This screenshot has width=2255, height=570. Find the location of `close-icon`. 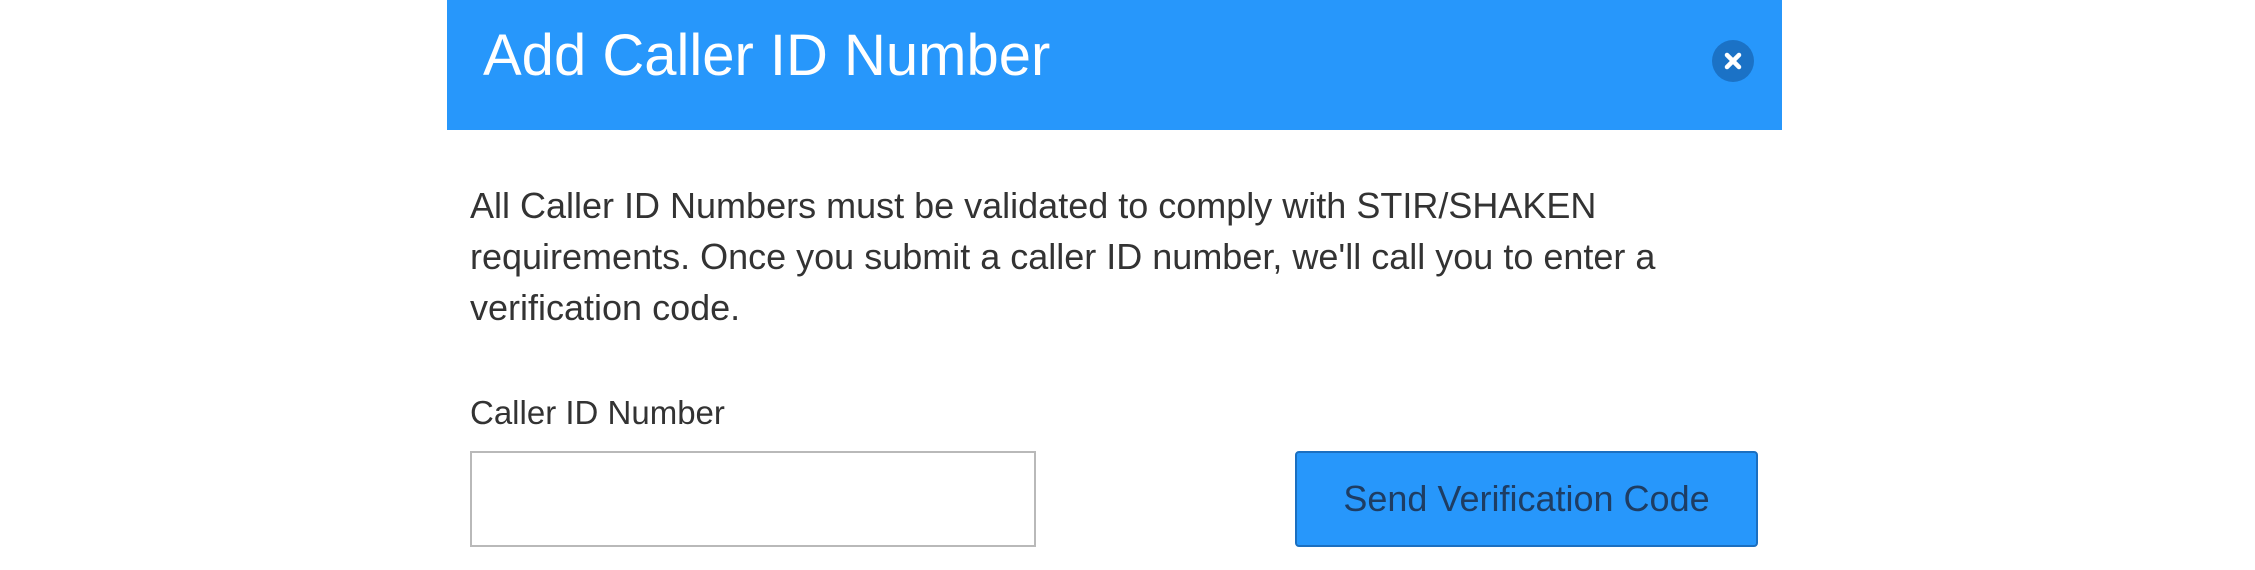

close-icon is located at coordinates (1733, 61).